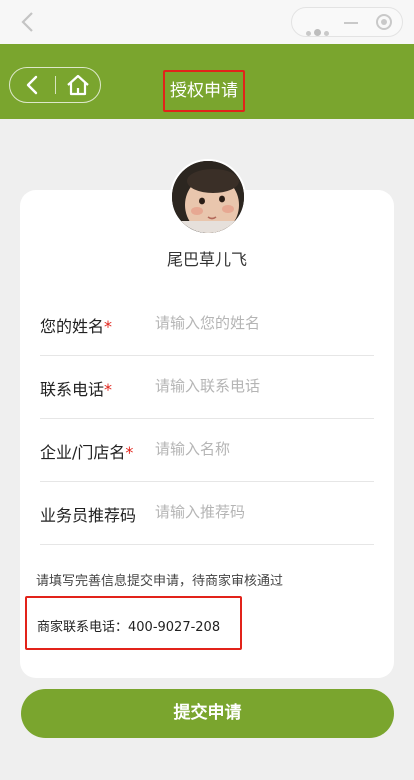  What do you see at coordinates (76, 389) in the screenshot?
I see `field-label: 联系电话*` at bounding box center [76, 389].